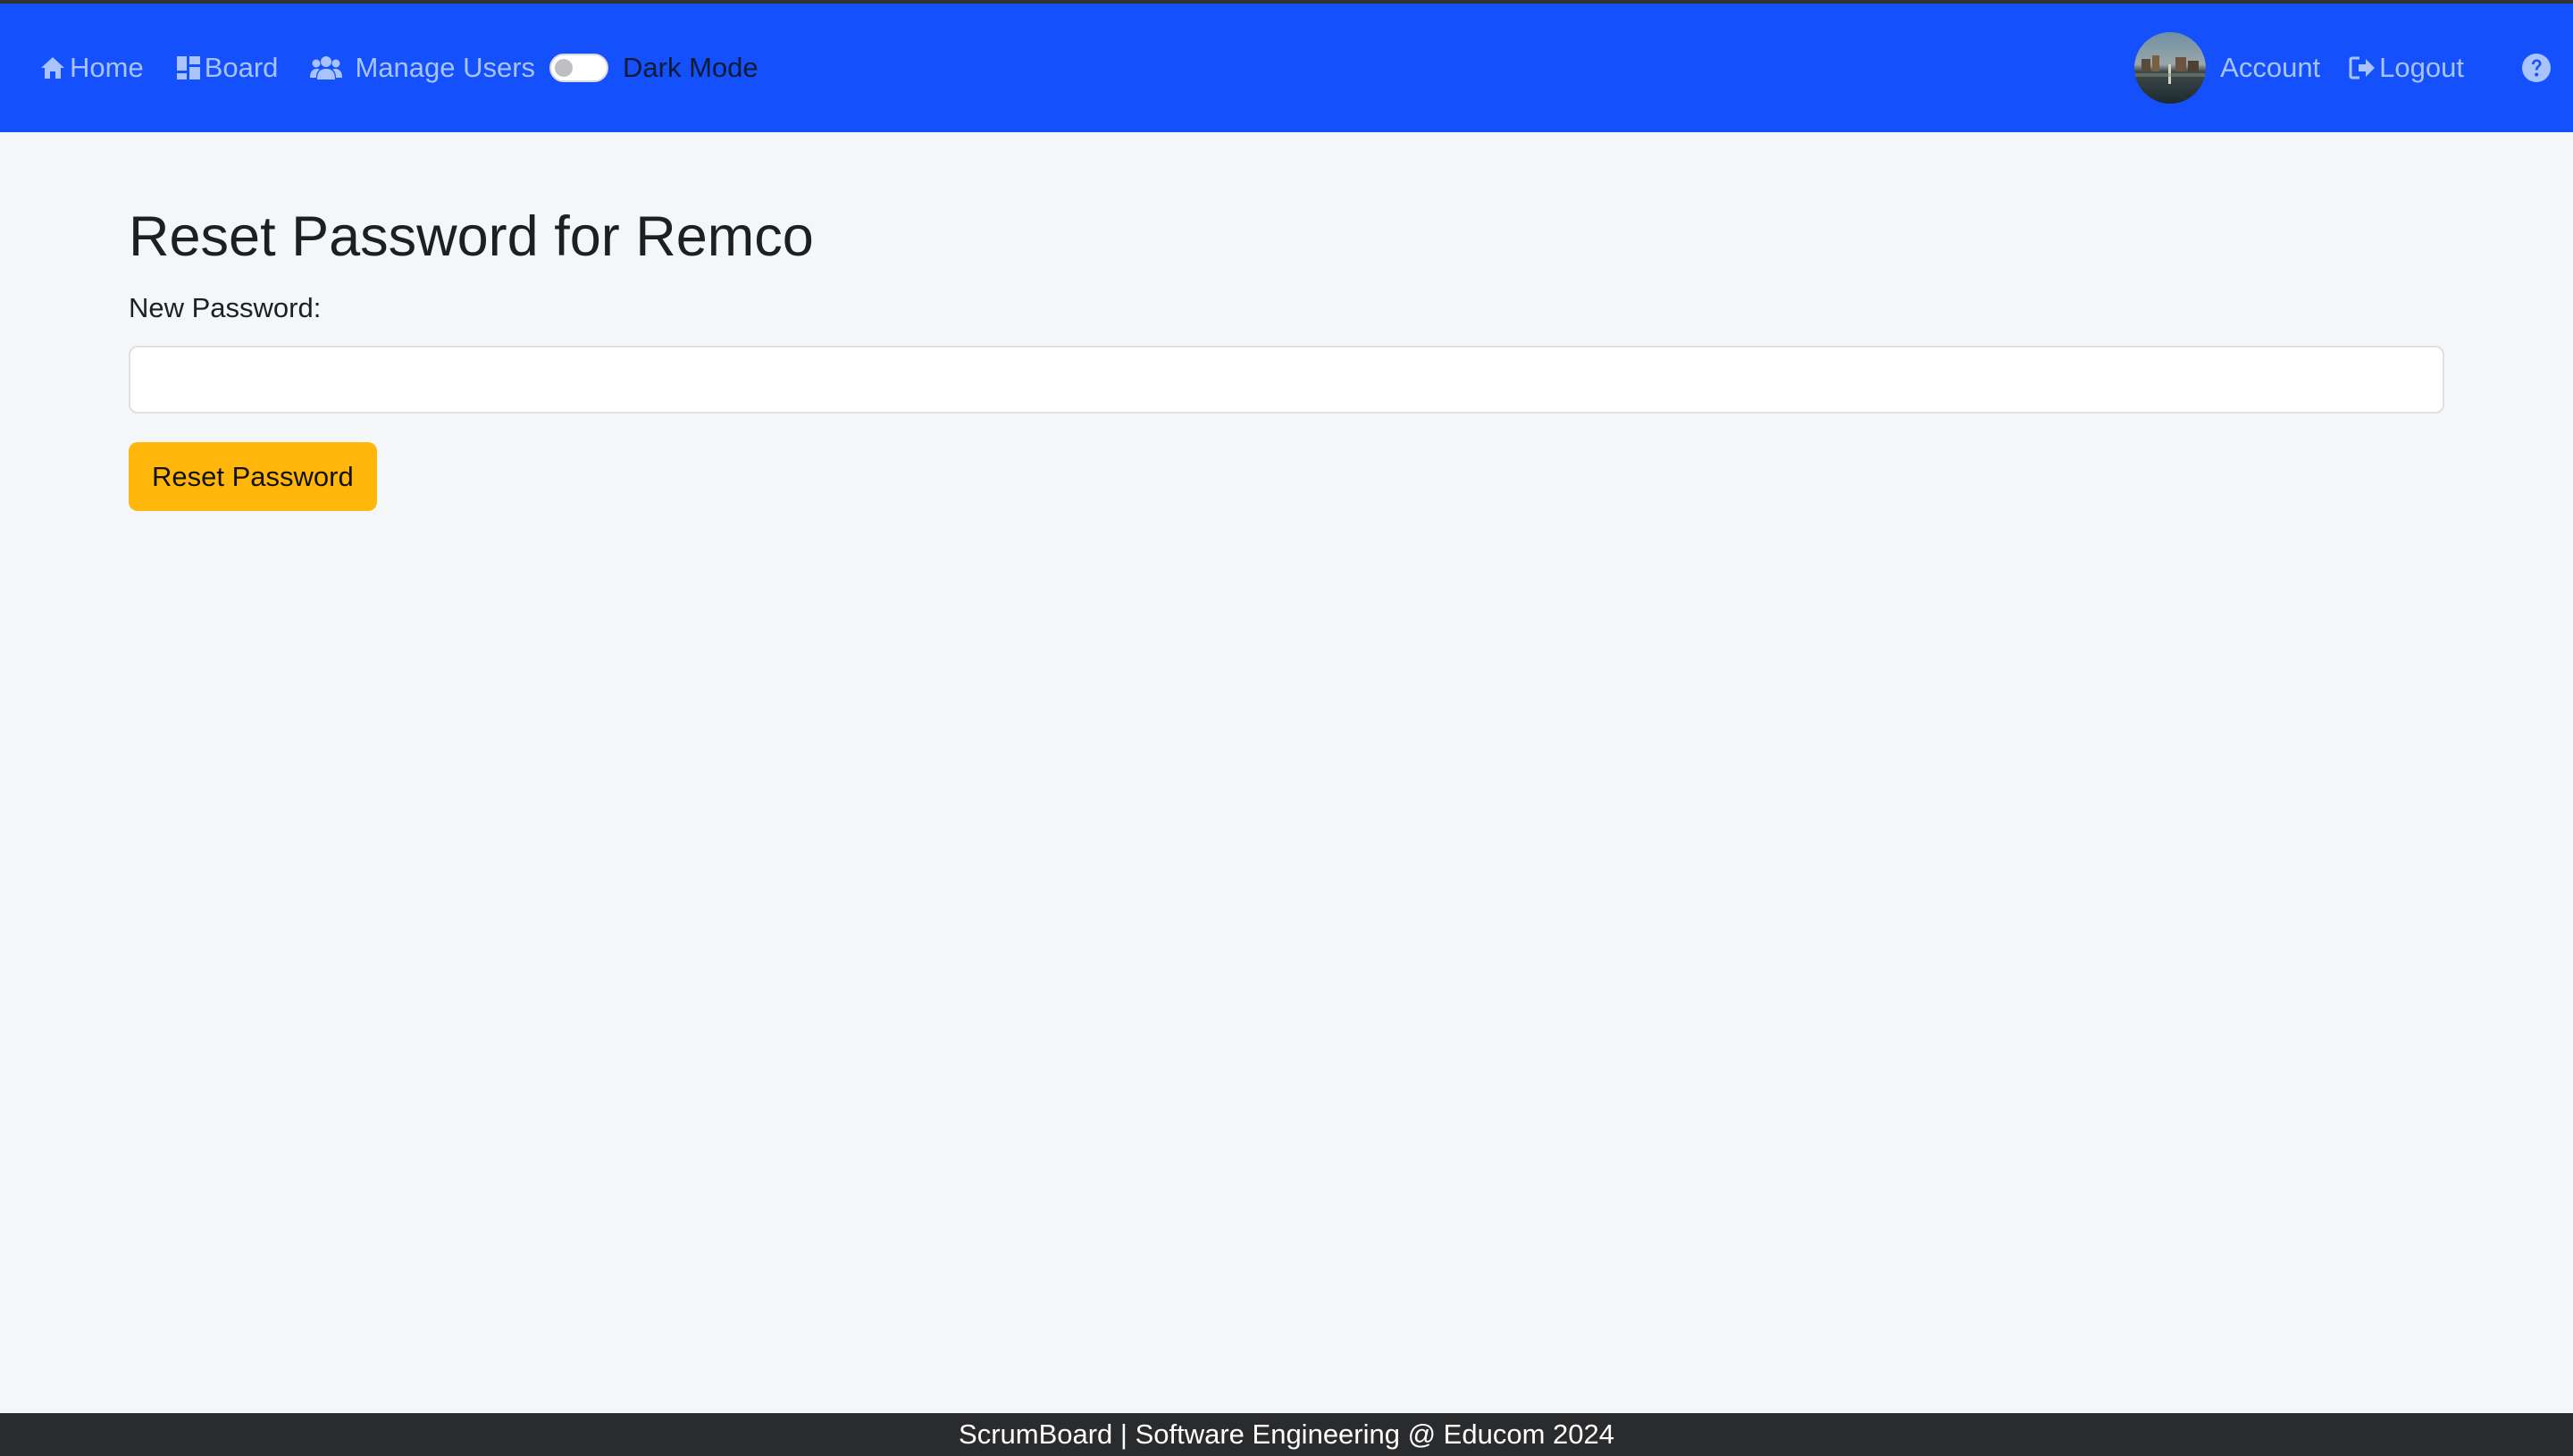 This screenshot has width=2573, height=1456. What do you see at coordinates (2536, 68) in the screenshot?
I see `question-circle-icon` at bounding box center [2536, 68].